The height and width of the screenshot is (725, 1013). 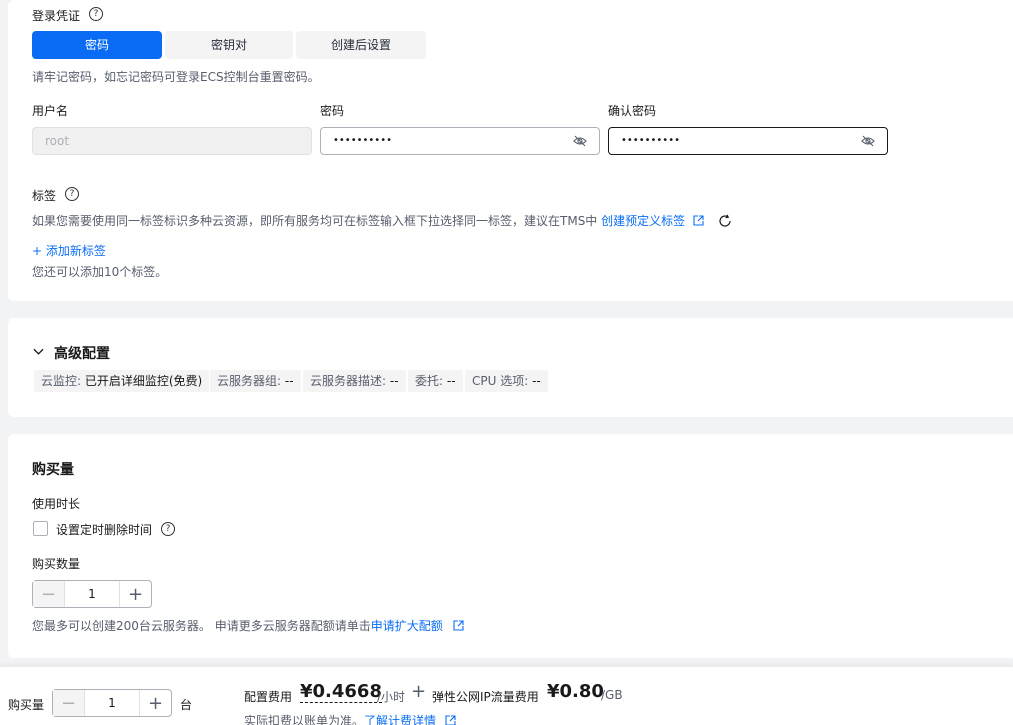 What do you see at coordinates (575, 691) in the screenshot?
I see `eip-fee-value: ¥0.80` at bounding box center [575, 691].